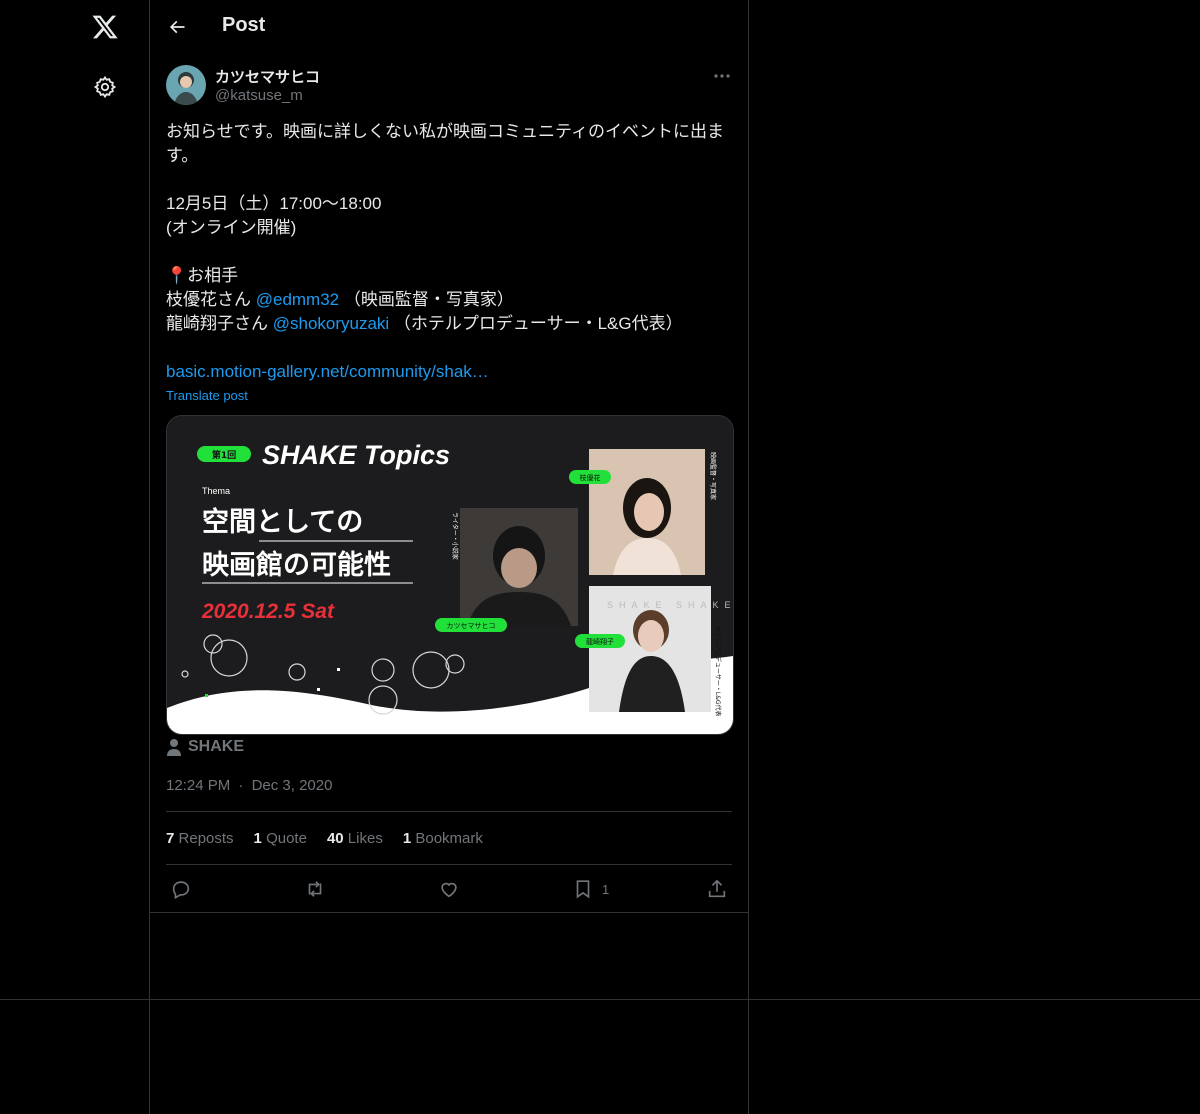 Image resolution: width=1200 pixels, height=1114 pixels. What do you see at coordinates (268, 611) in the screenshot?
I see `media-event-date: 2020.12.5 Sat` at bounding box center [268, 611].